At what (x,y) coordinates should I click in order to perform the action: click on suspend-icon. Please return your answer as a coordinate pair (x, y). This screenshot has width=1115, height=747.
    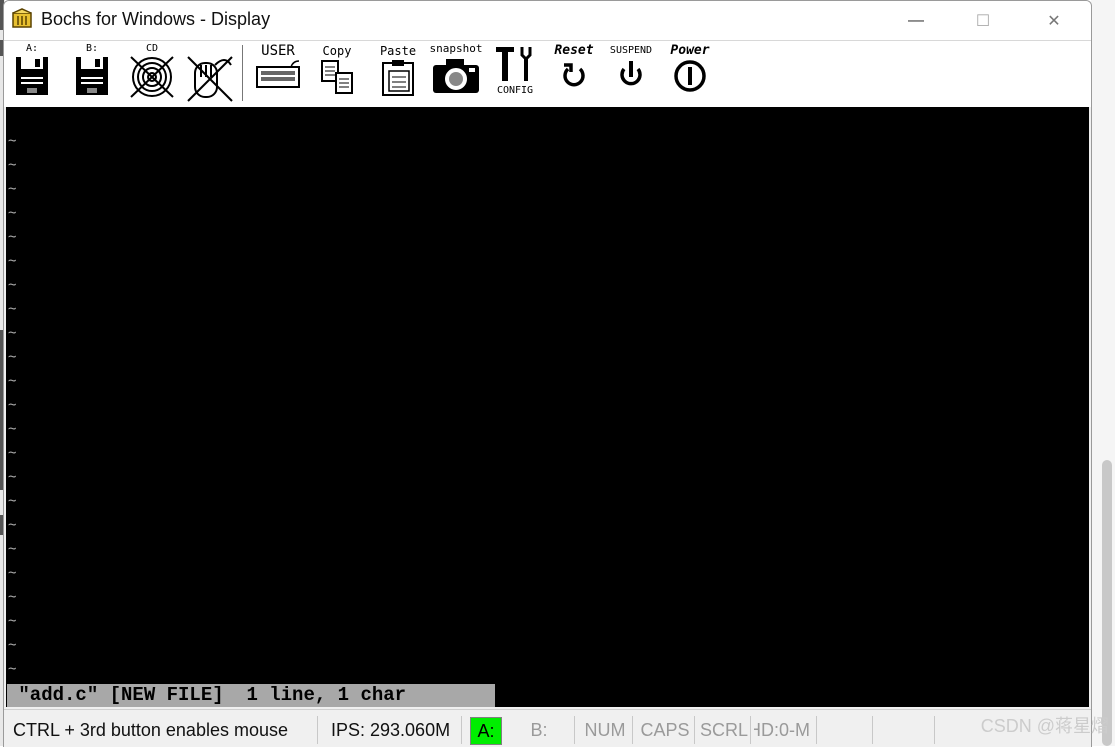
    Looking at the image, I should click on (631, 73).